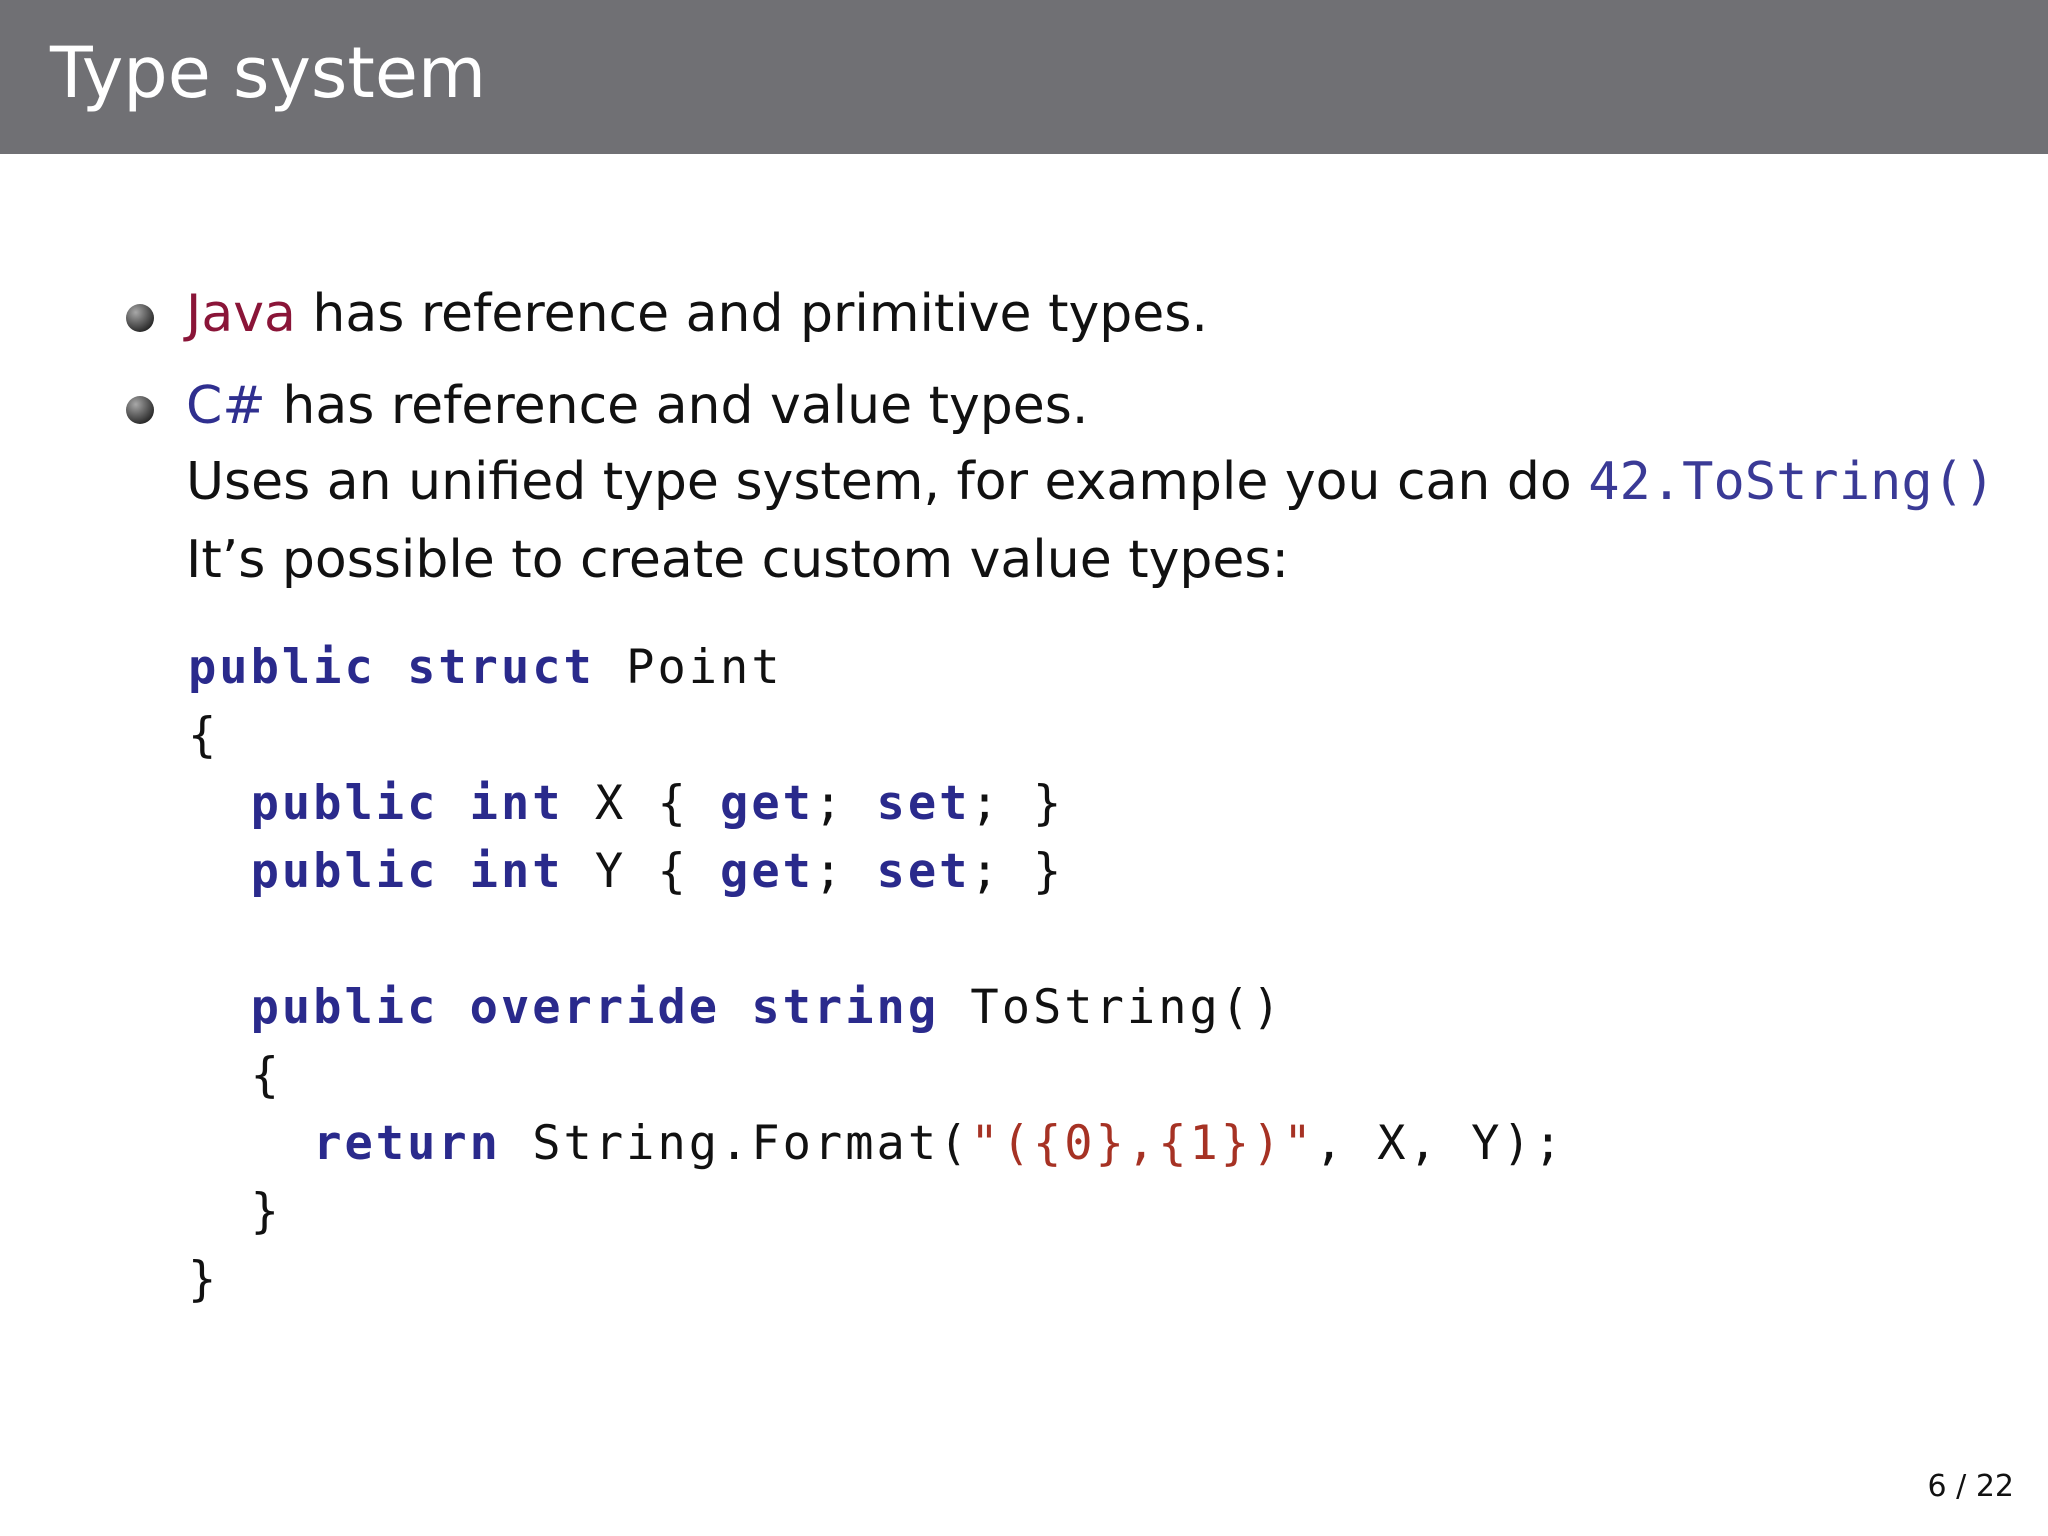 The height and width of the screenshot is (1536, 2048). I want to click on bullet-csharp: C# has reference and value types., so click(637, 406).